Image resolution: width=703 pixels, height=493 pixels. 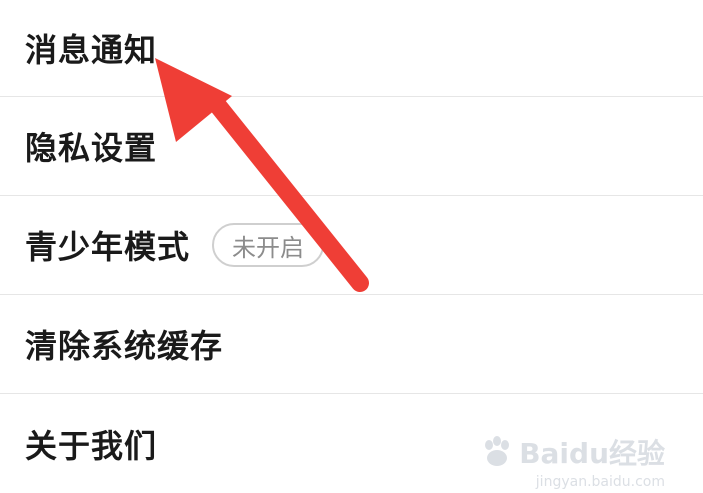 What do you see at coordinates (592, 453) in the screenshot?
I see `watermark-brand: Baidu经验` at bounding box center [592, 453].